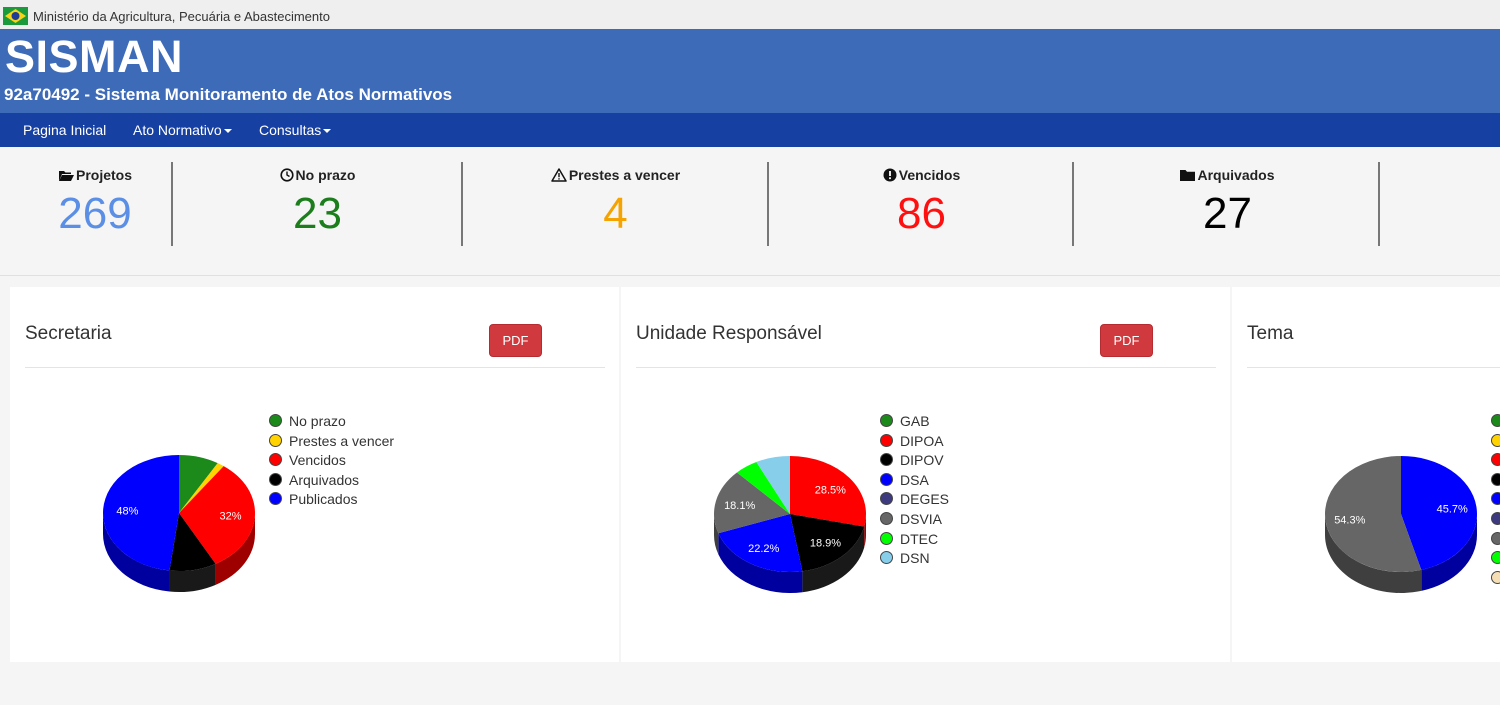 The height and width of the screenshot is (705, 1500). I want to click on legend-item: DEGES, so click(914, 501).